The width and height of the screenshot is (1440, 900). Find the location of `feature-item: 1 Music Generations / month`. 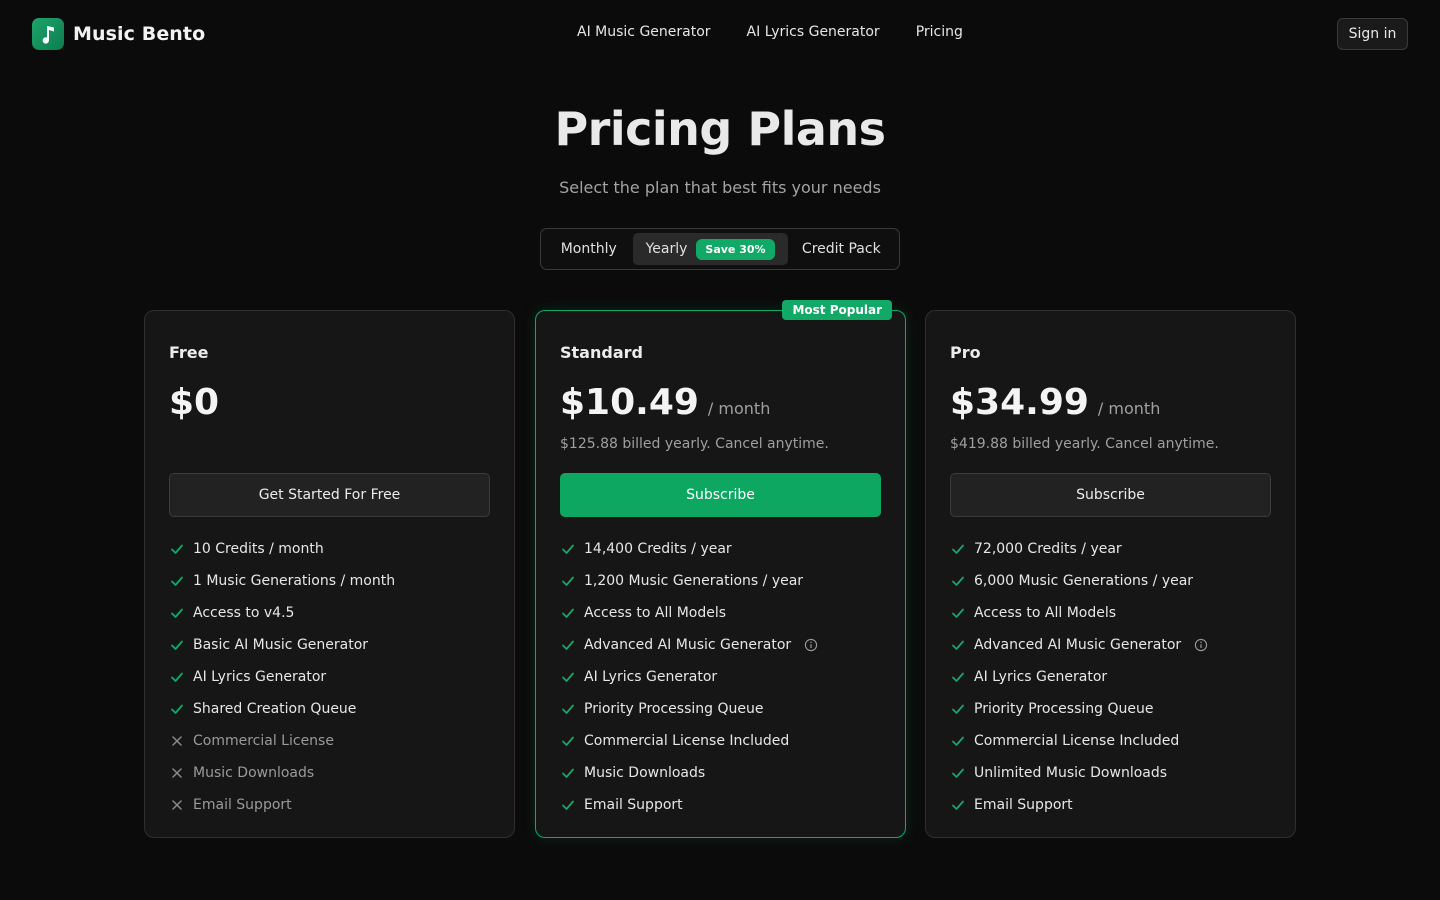

feature-item: 1 Music Generations / month is located at coordinates (329, 581).